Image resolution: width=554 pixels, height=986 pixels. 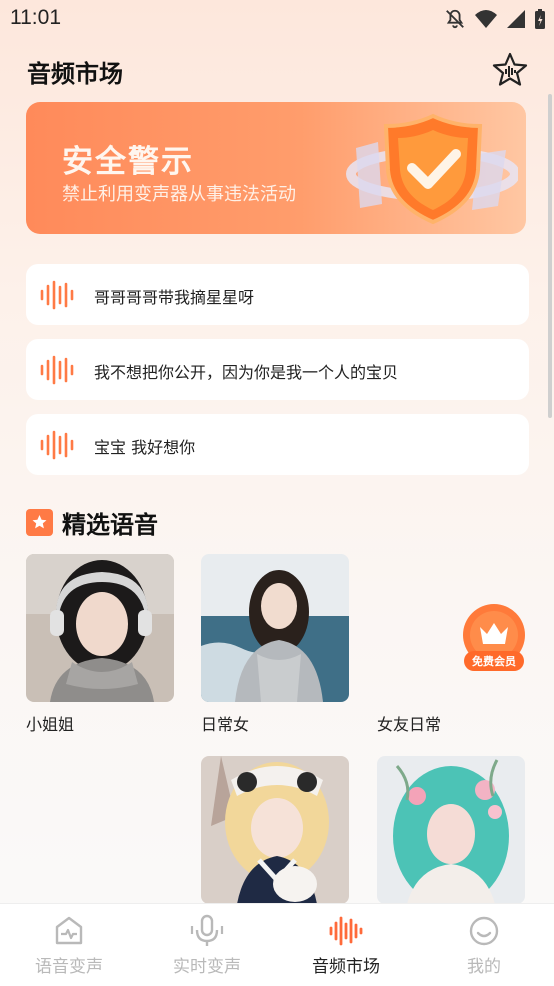 I want to click on tab-label: 语音变声, so click(x=69, y=967).